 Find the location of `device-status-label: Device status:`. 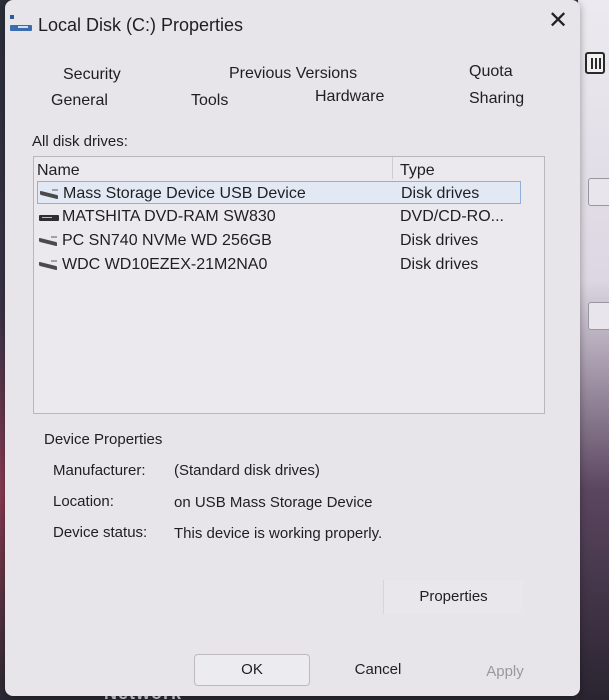

device-status-label: Device status: is located at coordinates (100, 532).